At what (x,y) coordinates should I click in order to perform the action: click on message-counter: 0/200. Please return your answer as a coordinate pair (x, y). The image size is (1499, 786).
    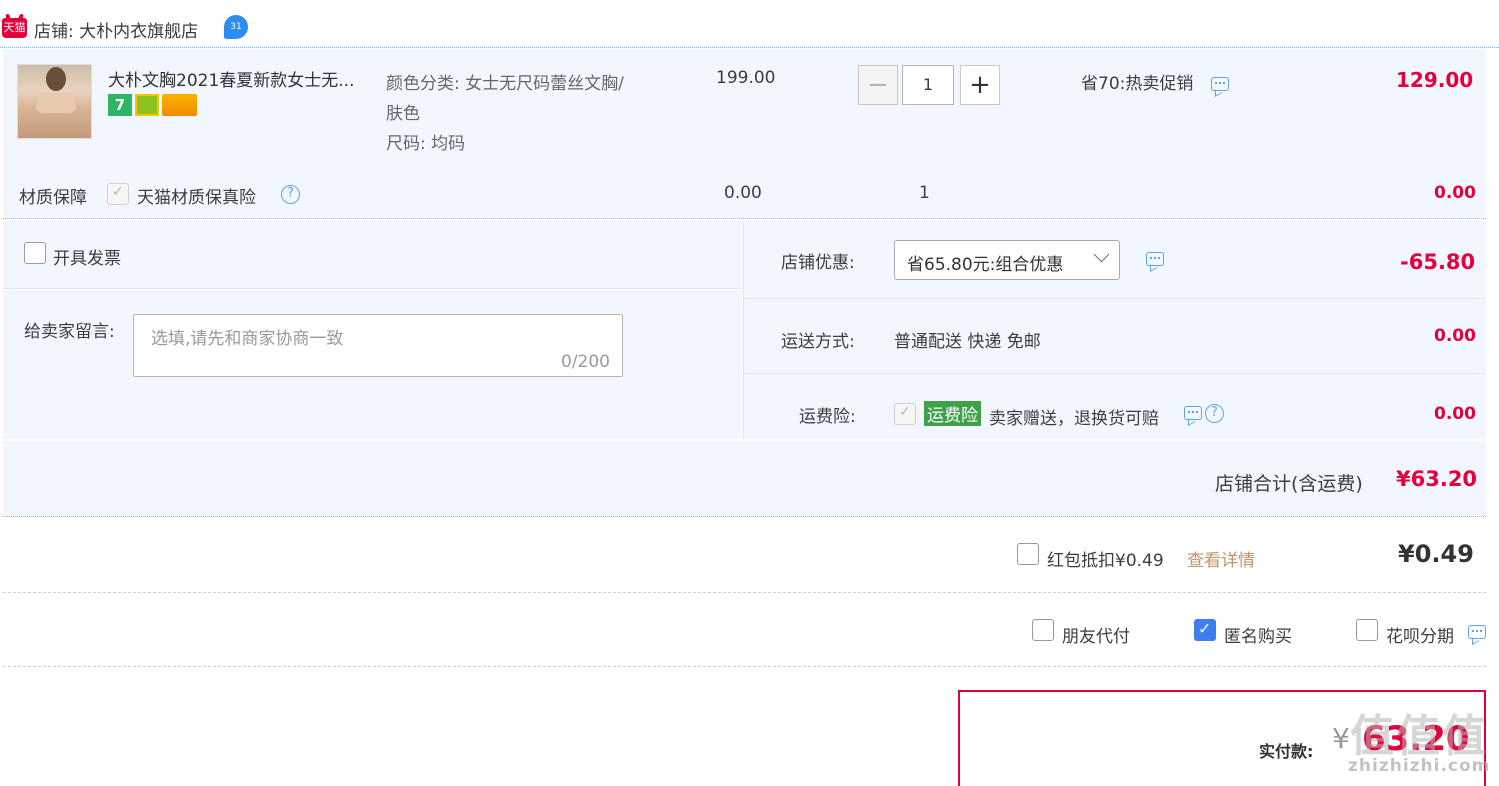
    Looking at the image, I should click on (585, 362).